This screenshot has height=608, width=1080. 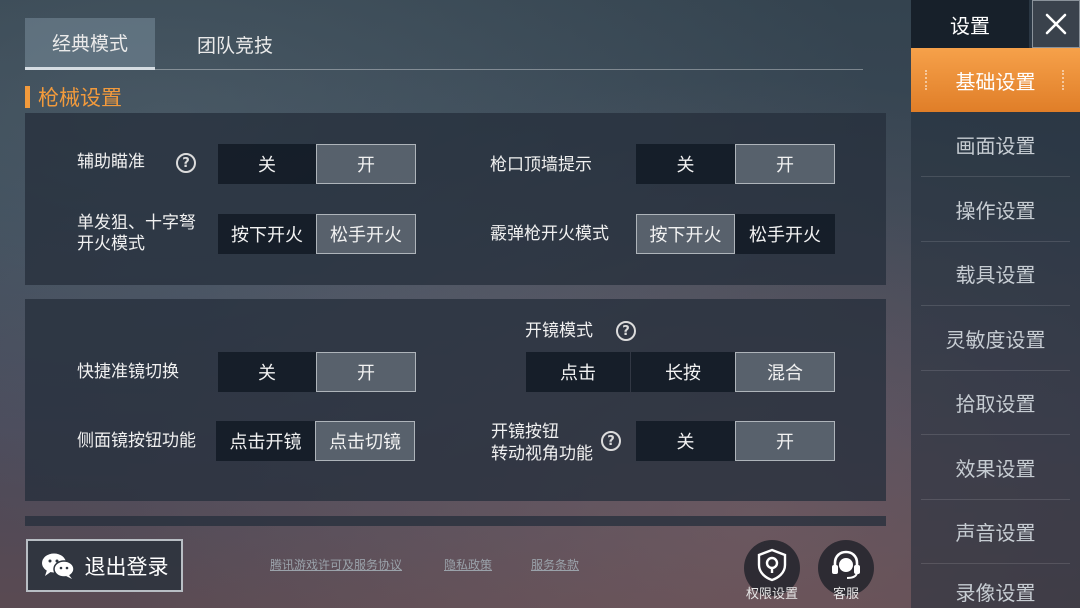 What do you see at coordinates (365, 441) in the screenshot?
I see `side-scope-switch-button: 点击切镜` at bounding box center [365, 441].